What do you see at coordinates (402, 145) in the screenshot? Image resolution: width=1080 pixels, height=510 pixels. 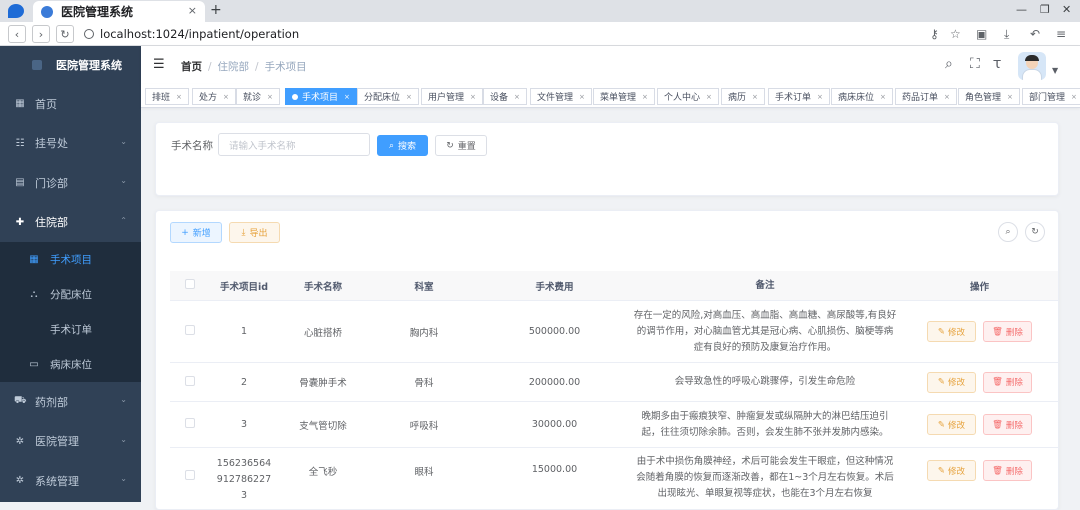 I see `search-button: ⌕ 搜索` at bounding box center [402, 145].